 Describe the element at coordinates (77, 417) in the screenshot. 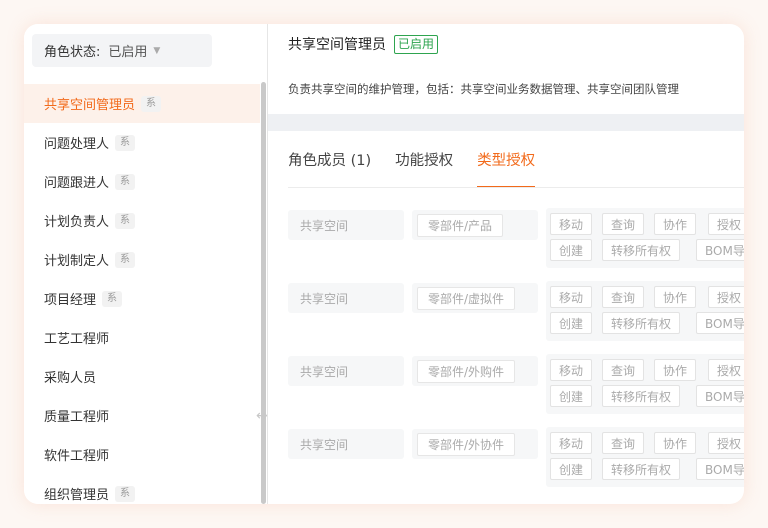

I see `sidebar-item-label: 质量工程师` at that location.